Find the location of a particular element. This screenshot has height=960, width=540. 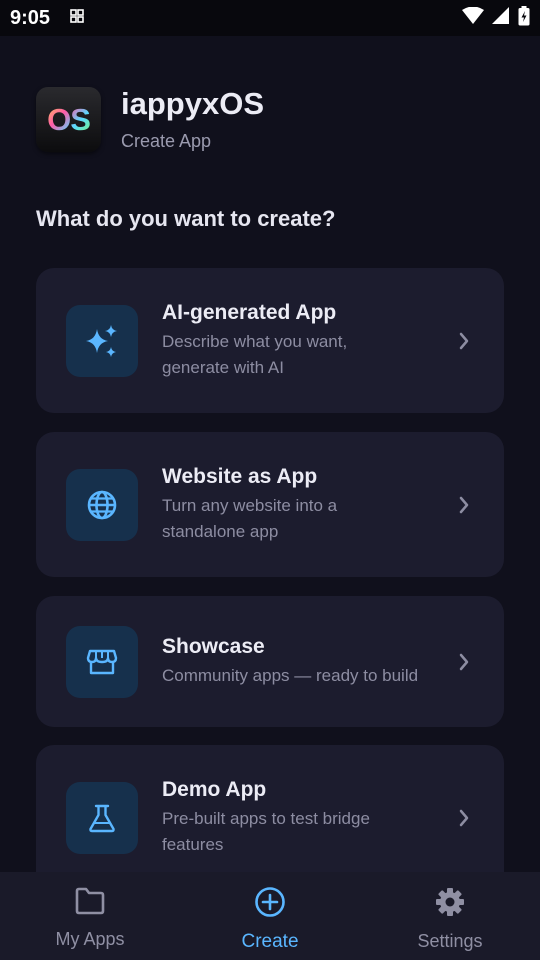

notification-grid-icon is located at coordinates (77, 18).